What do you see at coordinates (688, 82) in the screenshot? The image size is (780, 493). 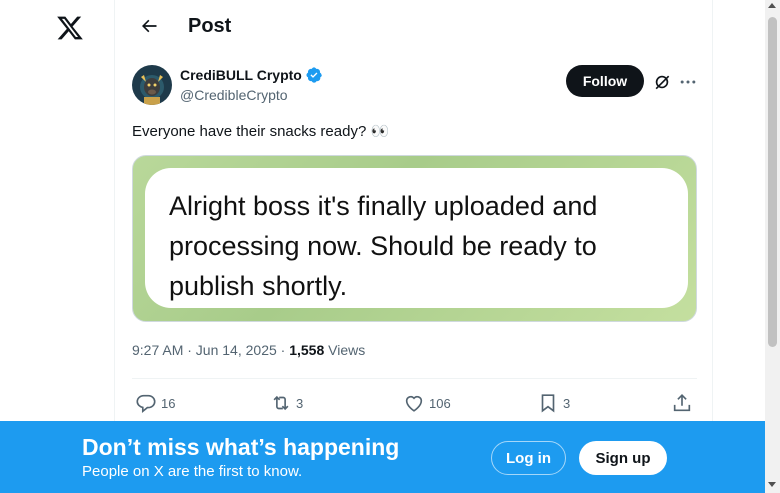 I see `more-options-icon` at bounding box center [688, 82].